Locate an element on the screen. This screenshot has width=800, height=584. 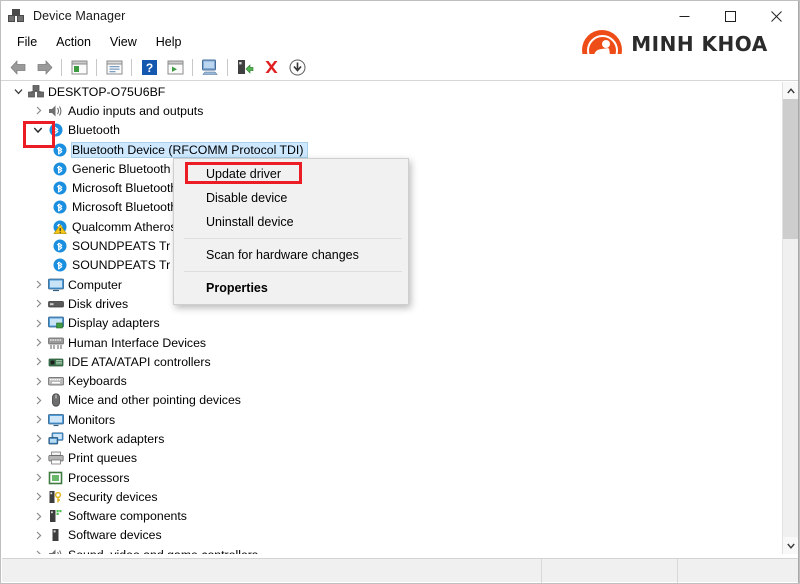
scroll-down-arrow is located at coordinates (791, 545).